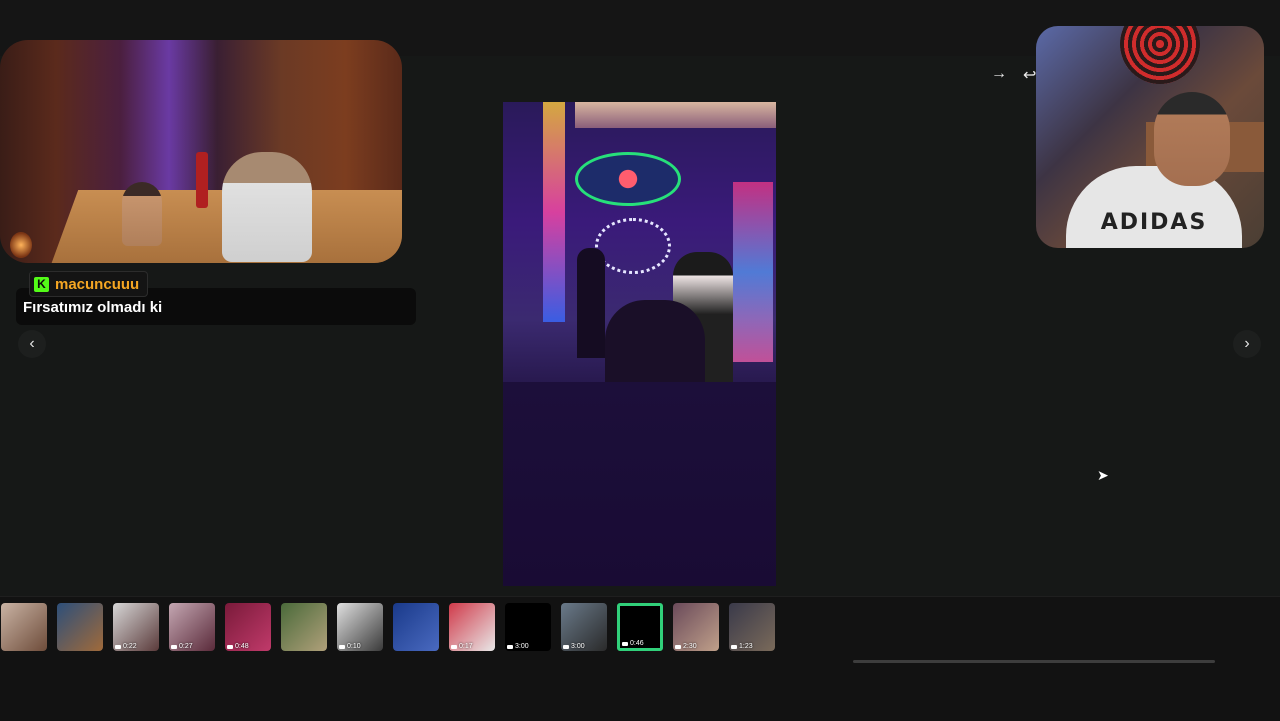  I want to click on reply-button: ↩, so click(1029, 75).